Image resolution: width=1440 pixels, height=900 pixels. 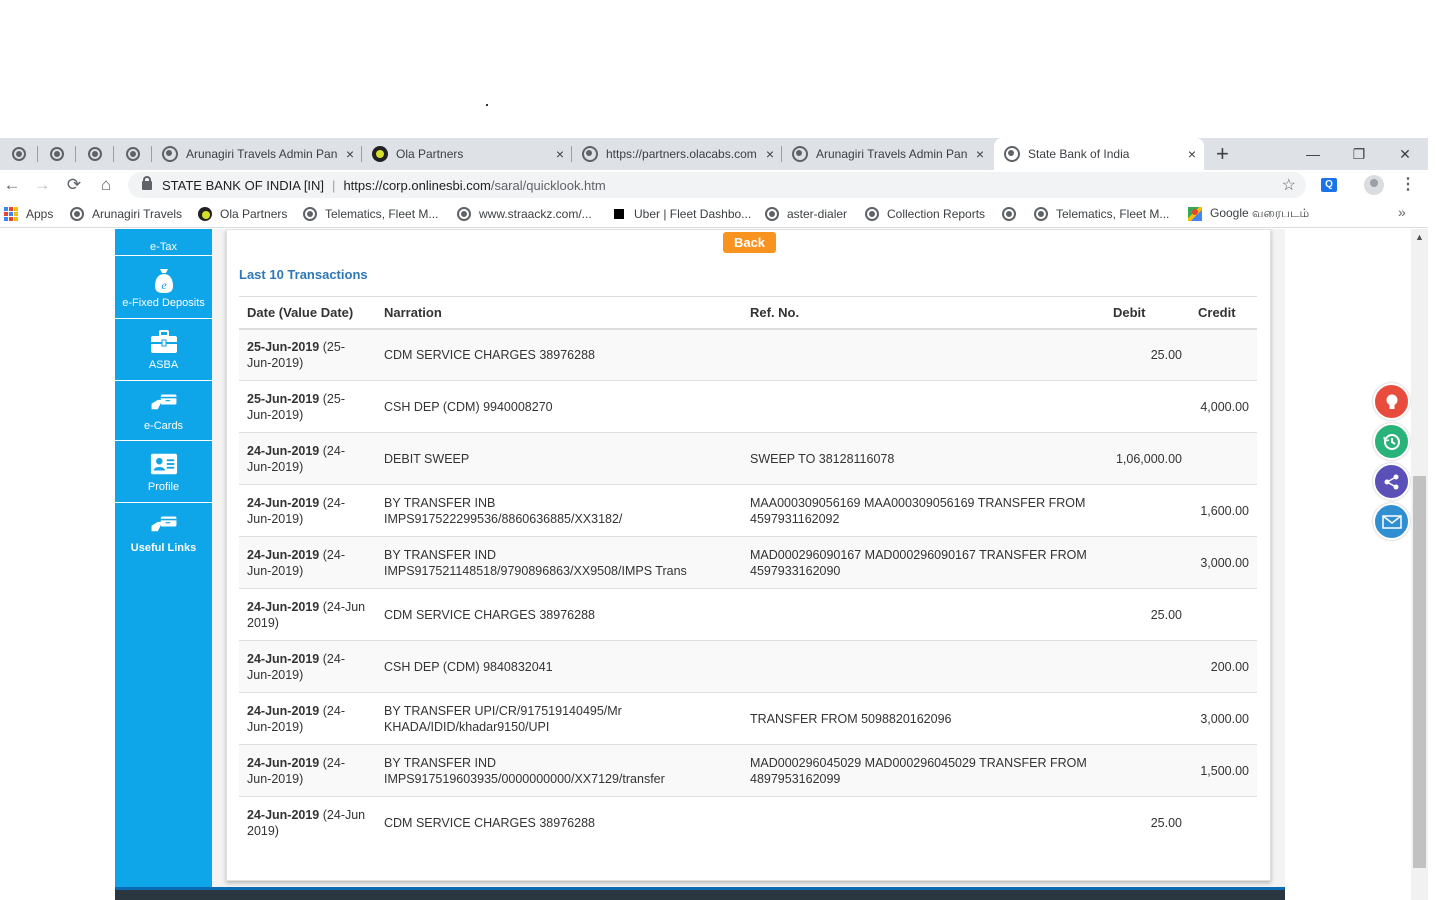 I want to click on section-title: Last 10 Transactions, so click(x=303, y=274).